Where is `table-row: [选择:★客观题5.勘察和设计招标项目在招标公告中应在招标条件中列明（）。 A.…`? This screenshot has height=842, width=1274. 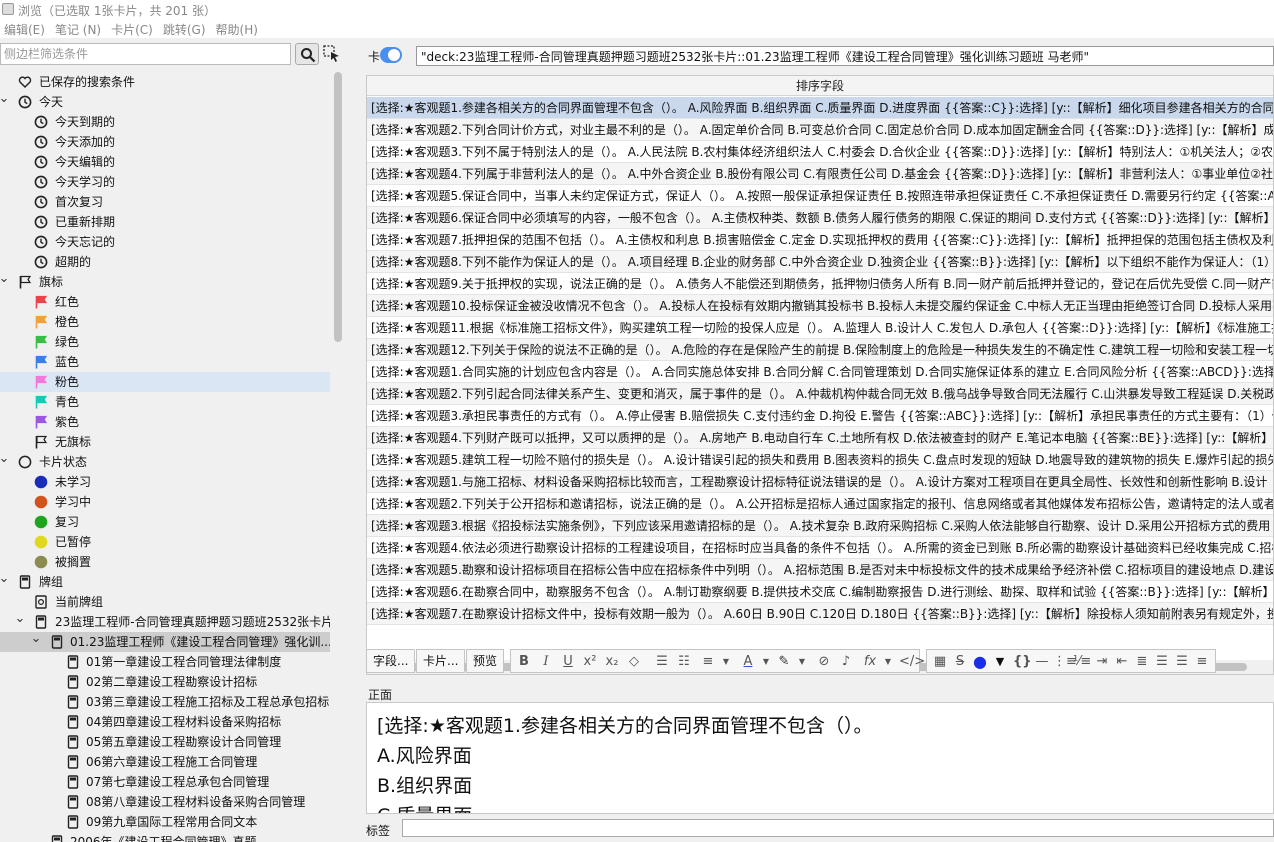
table-row: [选择:★客观题5.勘察和设计招标项目在招标公告中应在招标条件中列明（）。 A.… is located at coordinates (820, 570).